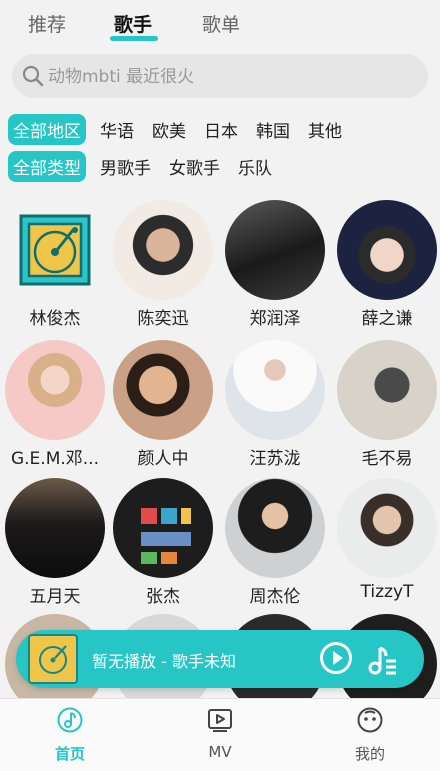 The width and height of the screenshot is (440, 771). I want to click on artist-name: TizzyT, so click(387, 592).